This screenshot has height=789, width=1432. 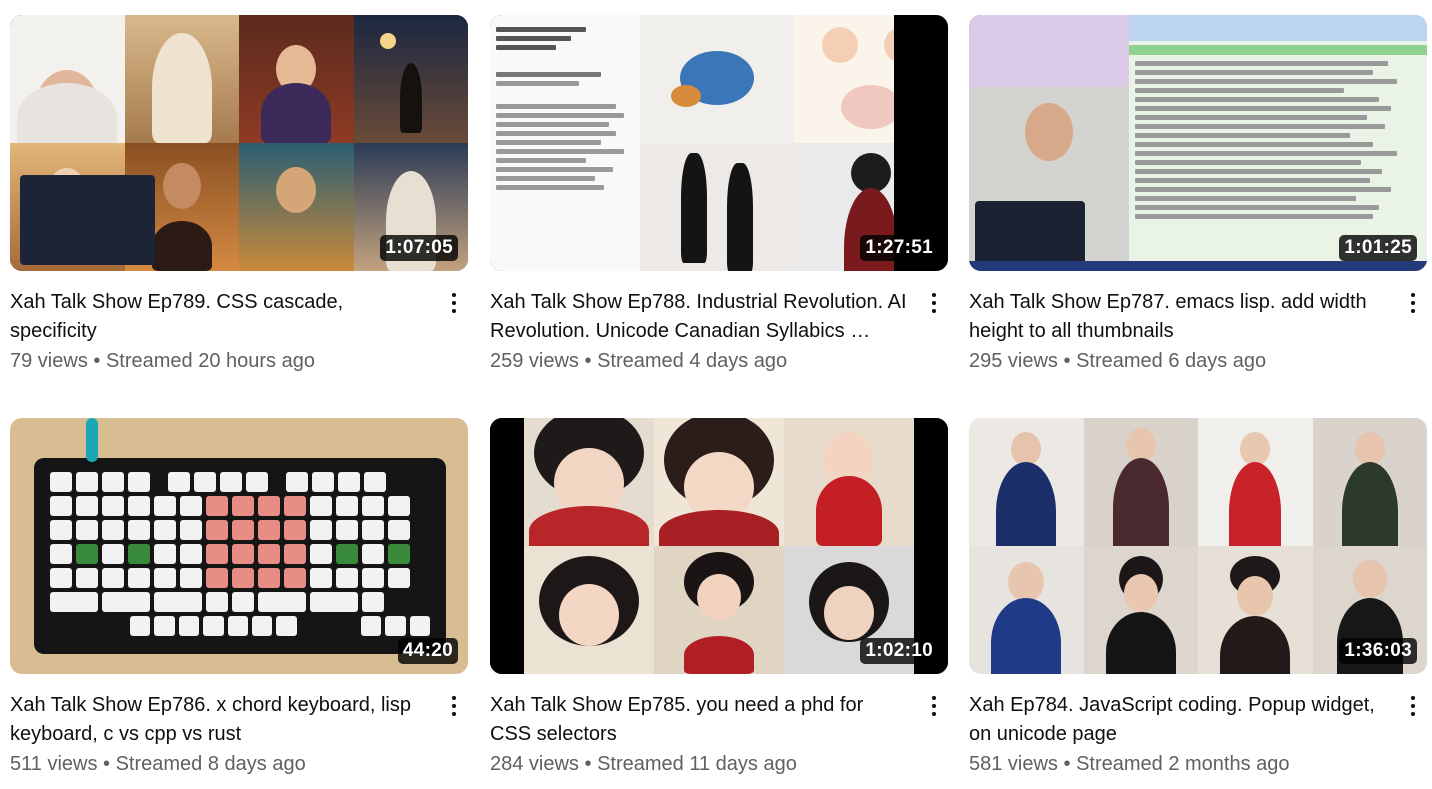 I want to click on upload-age: Streamed 11 days ago, so click(x=697, y=764).